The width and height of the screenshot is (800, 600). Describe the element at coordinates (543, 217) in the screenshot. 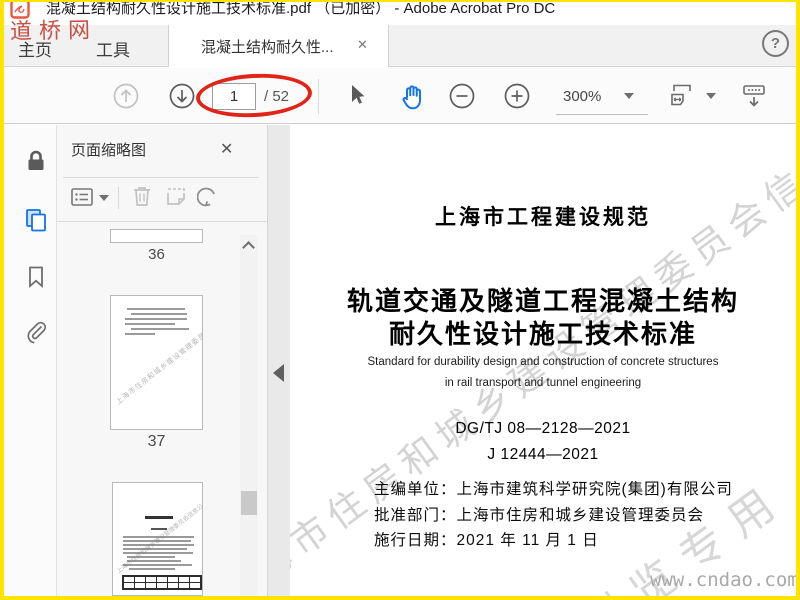

I see `doc-series-heading: 上海市工程建设规范` at that location.